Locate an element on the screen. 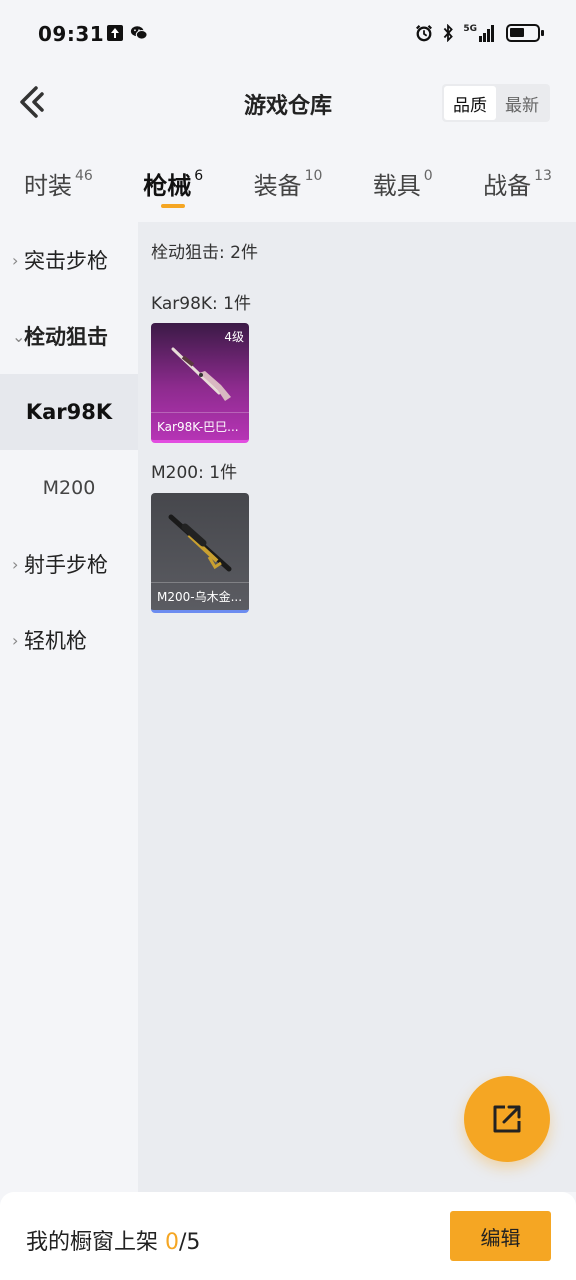 The image size is (576, 1280). sidebar-item-assault-rifle: › 突击步枪 is located at coordinates (69, 260).